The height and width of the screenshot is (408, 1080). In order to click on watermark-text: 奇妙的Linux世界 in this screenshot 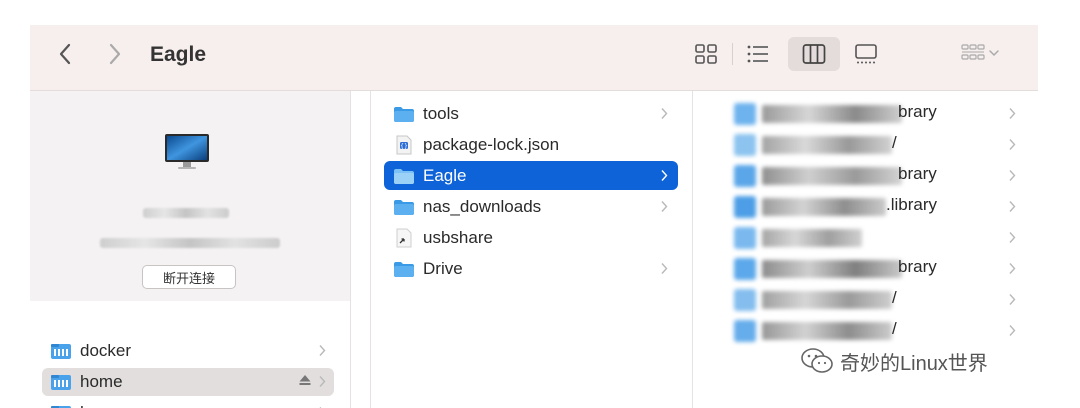, I will do `click(914, 363)`.